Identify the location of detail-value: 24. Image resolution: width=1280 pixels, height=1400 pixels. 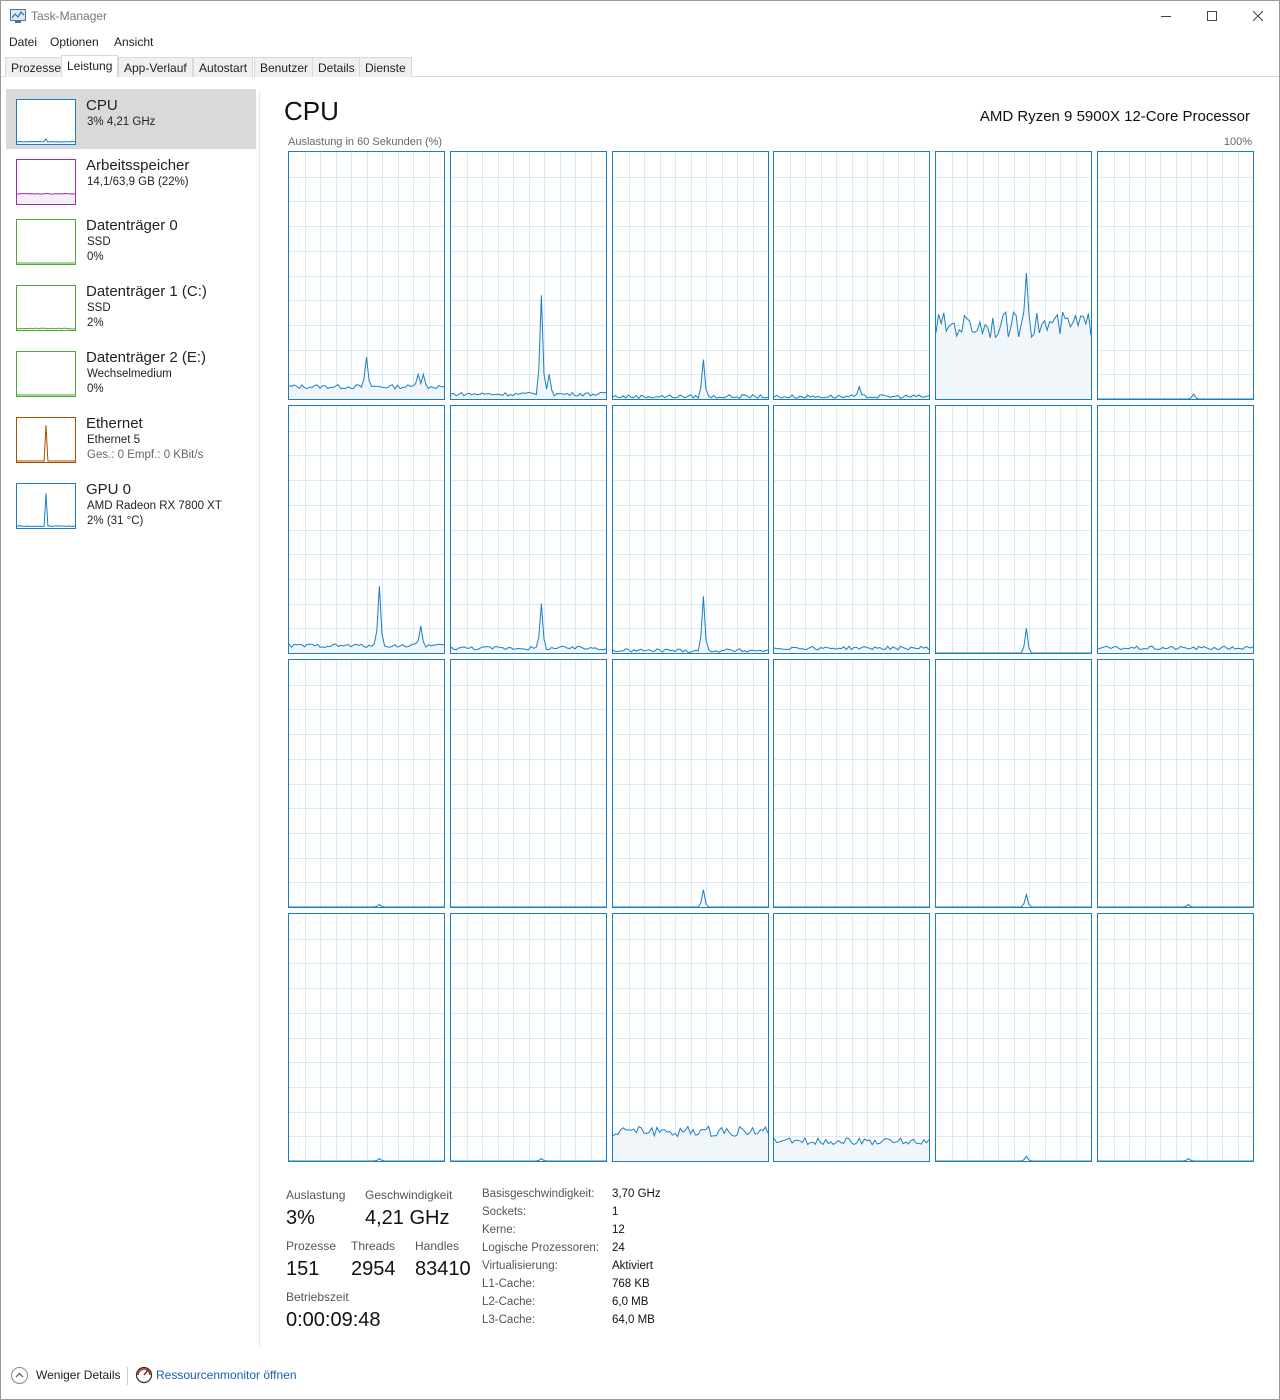
(618, 1248).